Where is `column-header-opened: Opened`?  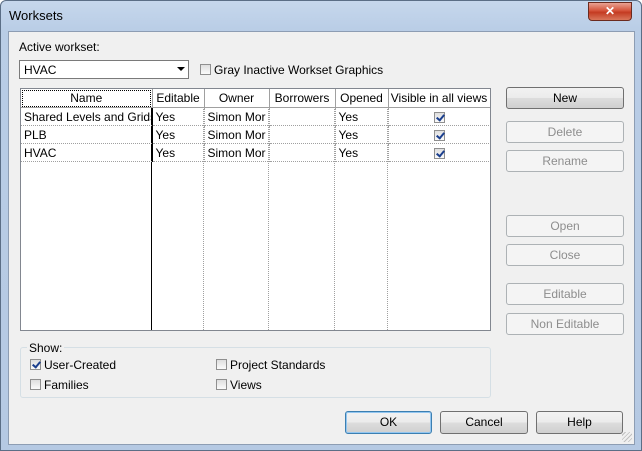
column-header-opened: Opened is located at coordinates (362, 98).